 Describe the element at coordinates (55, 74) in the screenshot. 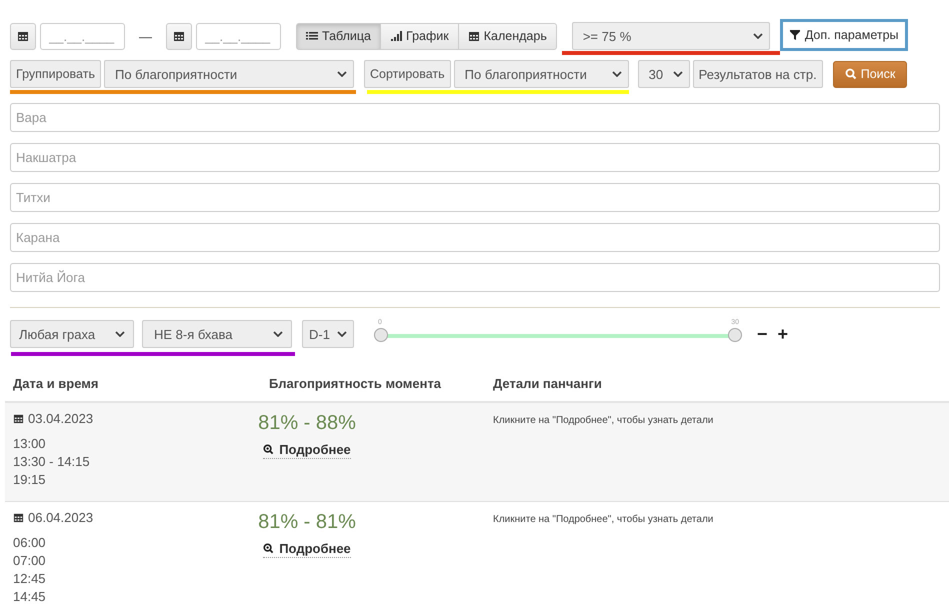

I see `group-button: Группировать` at that location.